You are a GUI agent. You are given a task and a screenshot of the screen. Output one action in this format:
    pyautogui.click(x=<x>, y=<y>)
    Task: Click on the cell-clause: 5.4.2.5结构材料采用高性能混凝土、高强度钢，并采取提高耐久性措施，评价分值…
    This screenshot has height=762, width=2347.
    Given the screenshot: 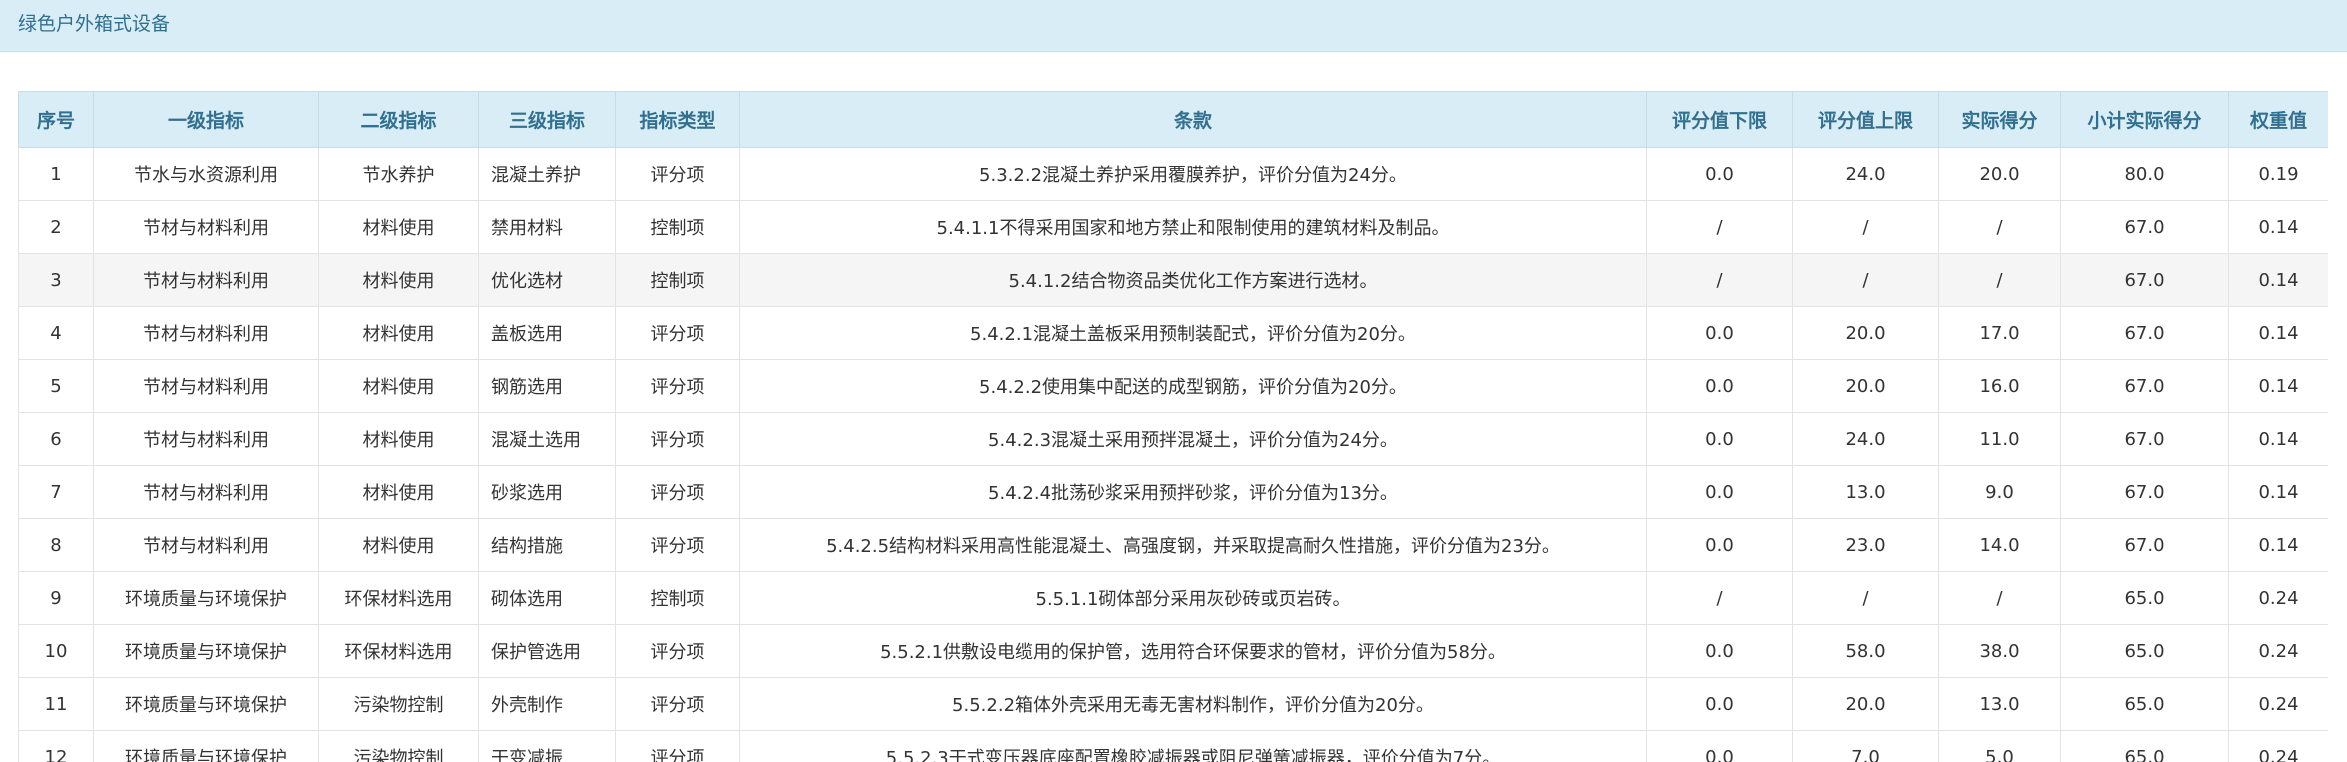 What is the action you would take?
    pyautogui.click(x=1193, y=545)
    